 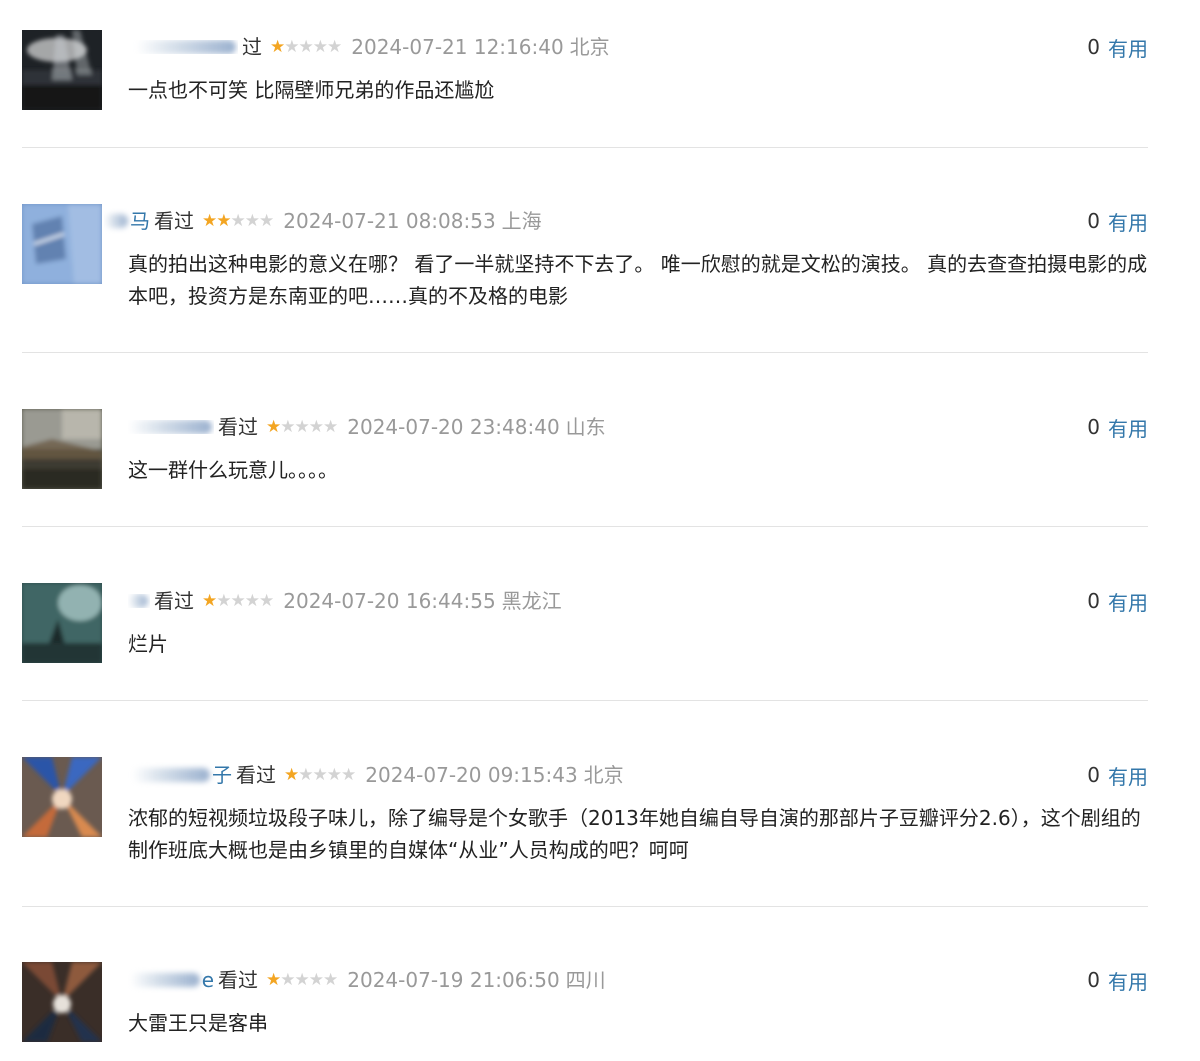 What do you see at coordinates (222, 775) in the screenshot?
I see `username-visible: 子` at bounding box center [222, 775].